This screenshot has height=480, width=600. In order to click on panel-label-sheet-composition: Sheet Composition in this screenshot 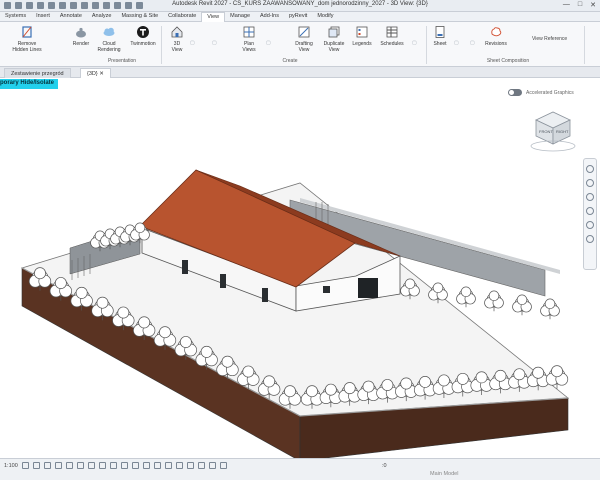, I will do `click(508, 61)`.